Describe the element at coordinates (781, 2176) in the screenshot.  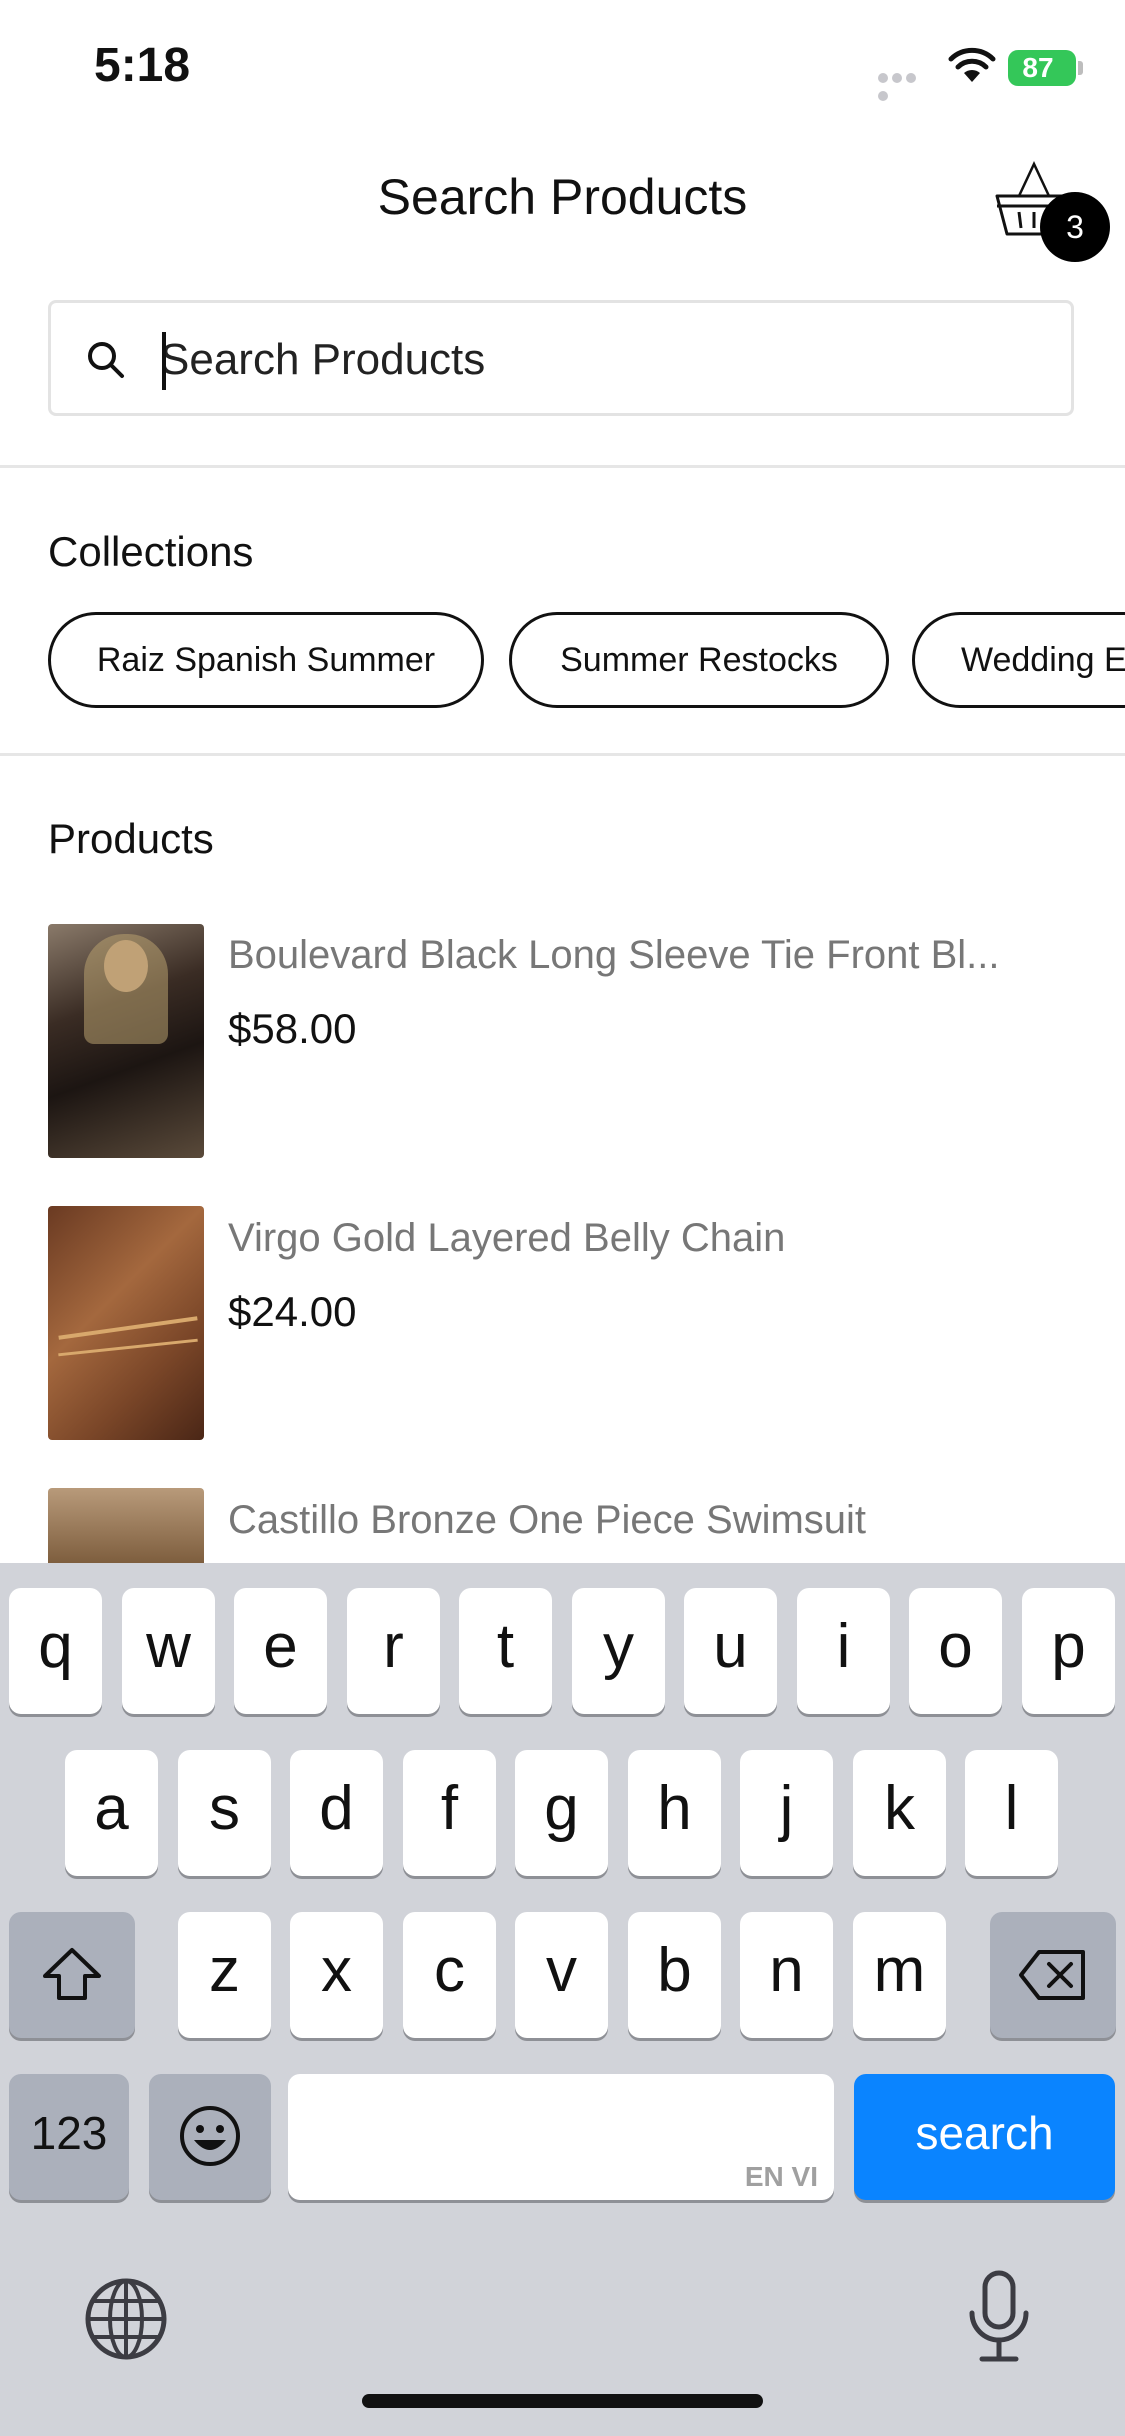
I see `language-hint: EN VI` at that location.